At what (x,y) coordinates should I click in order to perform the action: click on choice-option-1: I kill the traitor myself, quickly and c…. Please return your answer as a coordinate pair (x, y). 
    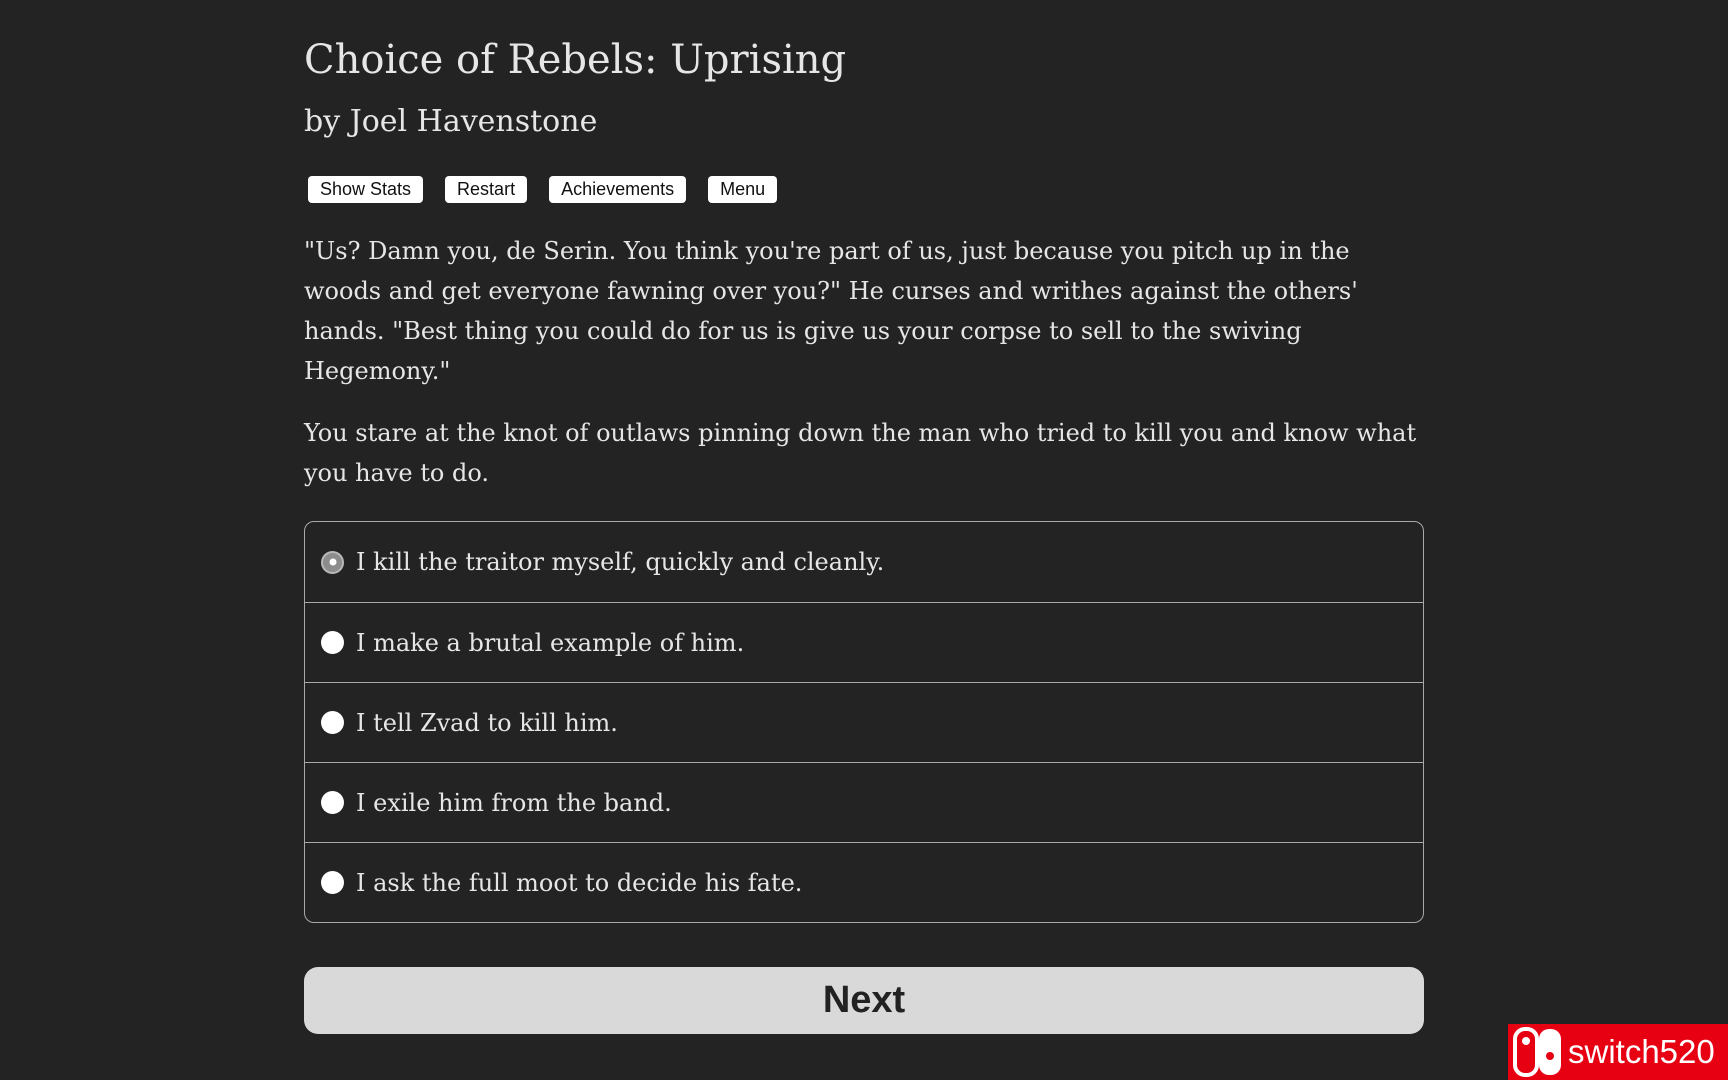
    Looking at the image, I should click on (864, 562).